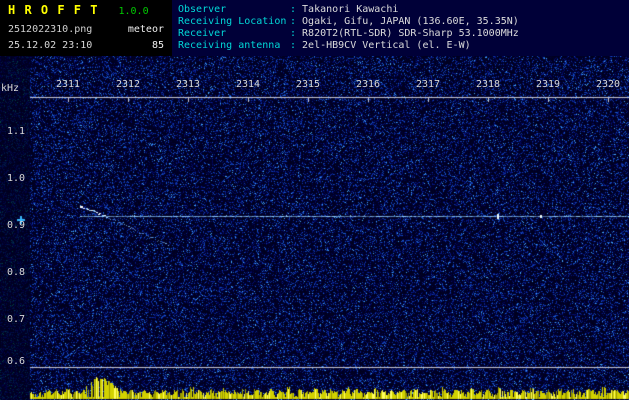 Image resolution: width=629 pixels, height=400 pixels. What do you see at coordinates (232, 21) in the screenshot?
I see `info-label: Receiving Location` at bounding box center [232, 21].